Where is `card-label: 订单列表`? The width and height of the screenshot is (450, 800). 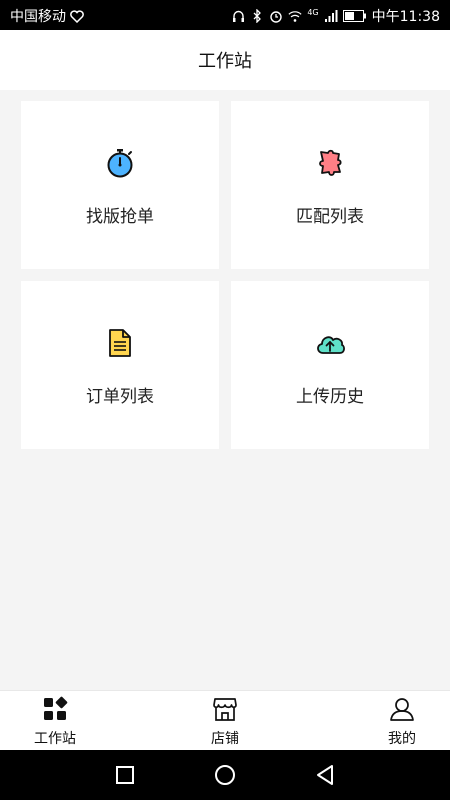
card-label: 订单列表 is located at coordinates (120, 397).